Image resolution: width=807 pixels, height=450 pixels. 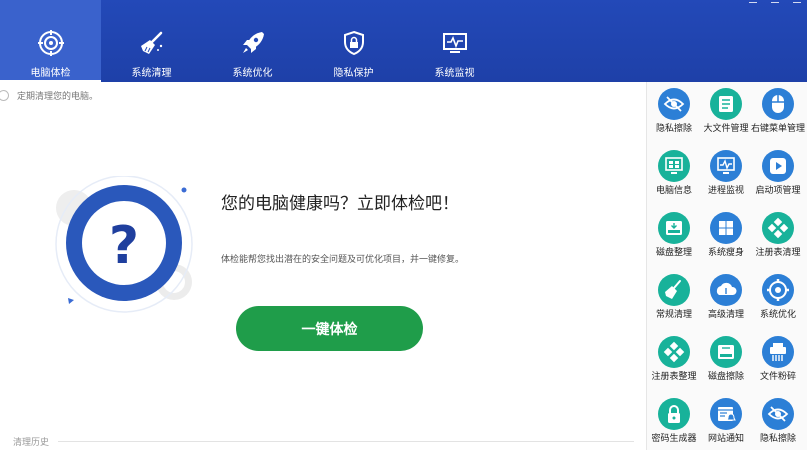 I want to click on tool-startup-manager: 启动项管理, so click(x=778, y=173).